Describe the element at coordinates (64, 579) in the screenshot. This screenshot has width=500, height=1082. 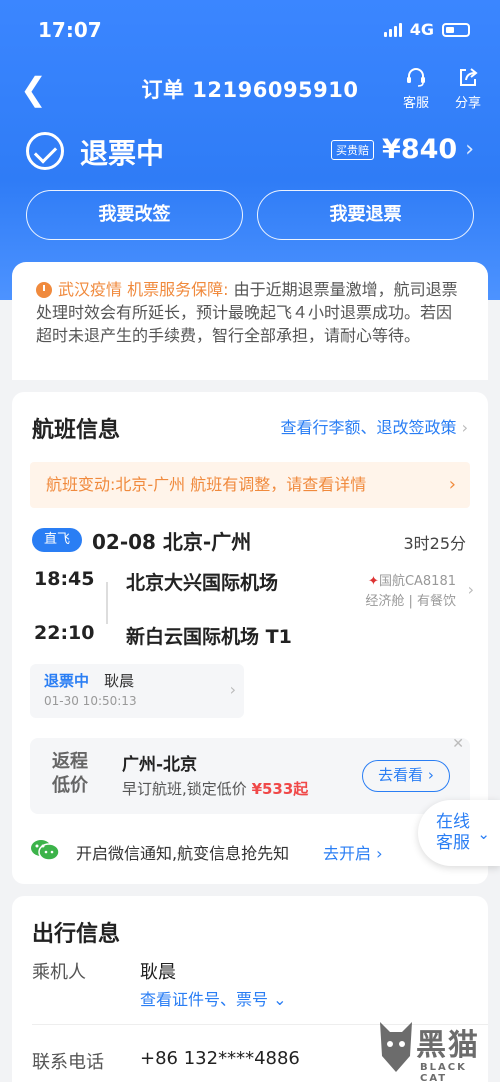
I see `departure-time: 18:45` at that location.